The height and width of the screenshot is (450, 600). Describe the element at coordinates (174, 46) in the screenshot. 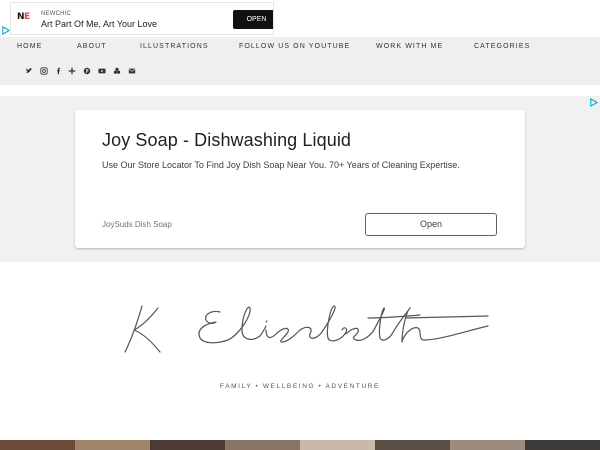

I see `nav-illustrations: ILLUSTRATIONS` at that location.